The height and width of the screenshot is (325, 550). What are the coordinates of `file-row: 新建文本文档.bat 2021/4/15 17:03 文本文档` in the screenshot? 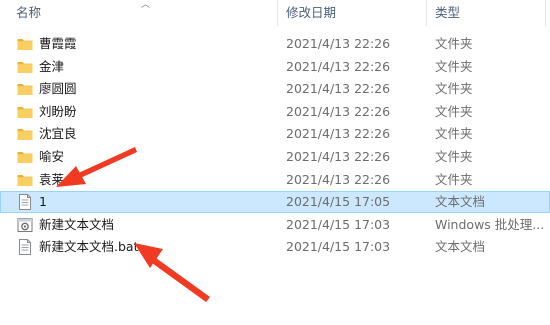 It's located at (275, 247).